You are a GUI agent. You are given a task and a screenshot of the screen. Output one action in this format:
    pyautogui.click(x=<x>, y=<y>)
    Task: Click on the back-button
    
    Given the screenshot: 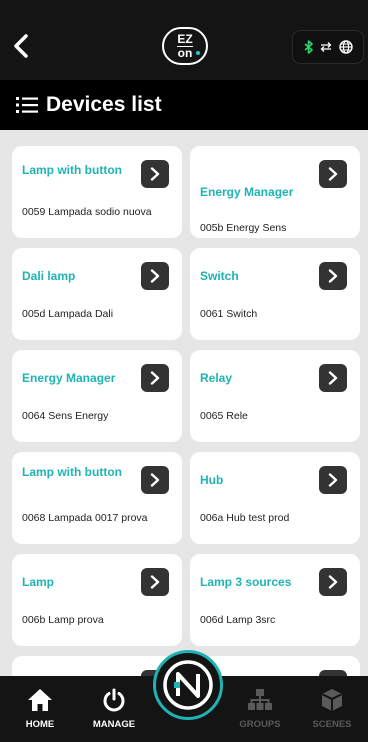 What is the action you would take?
    pyautogui.click(x=21, y=46)
    